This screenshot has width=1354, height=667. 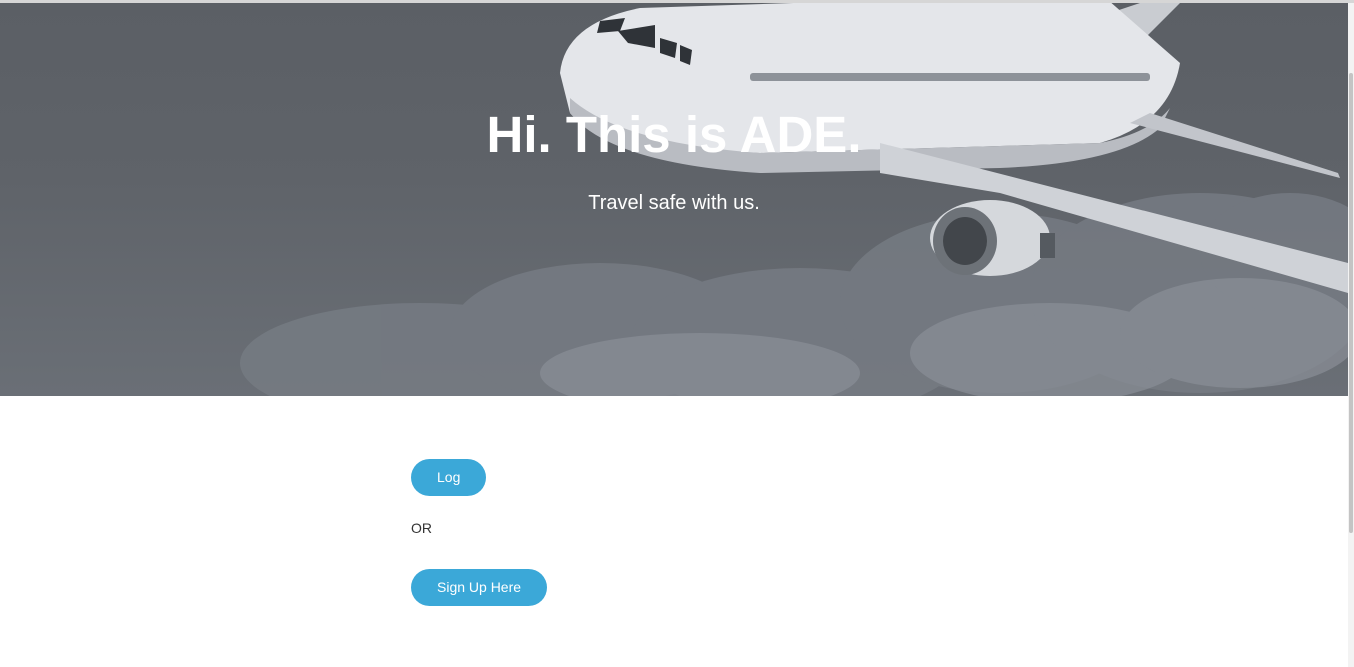 I want to click on vertical-scrollbar, so click(x=1351, y=335).